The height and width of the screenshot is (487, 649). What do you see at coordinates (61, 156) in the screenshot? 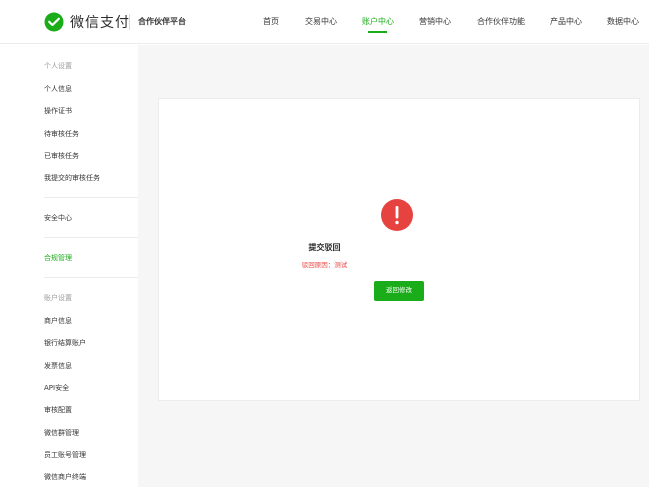
I see `sidebar-item-reviewed-tasks: 已审核任务` at bounding box center [61, 156].